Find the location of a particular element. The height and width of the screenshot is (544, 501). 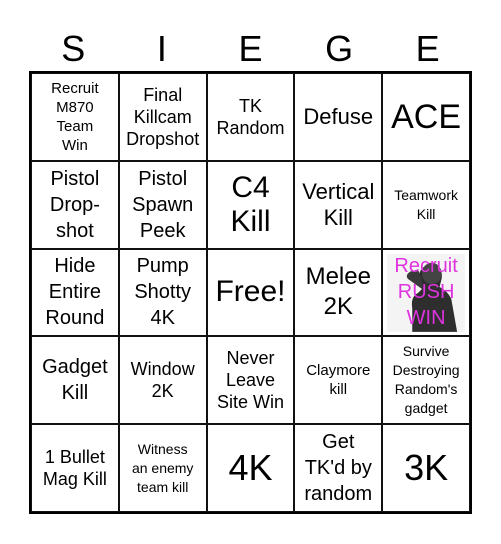

bingo-cell: Defuse is located at coordinates (338, 117).